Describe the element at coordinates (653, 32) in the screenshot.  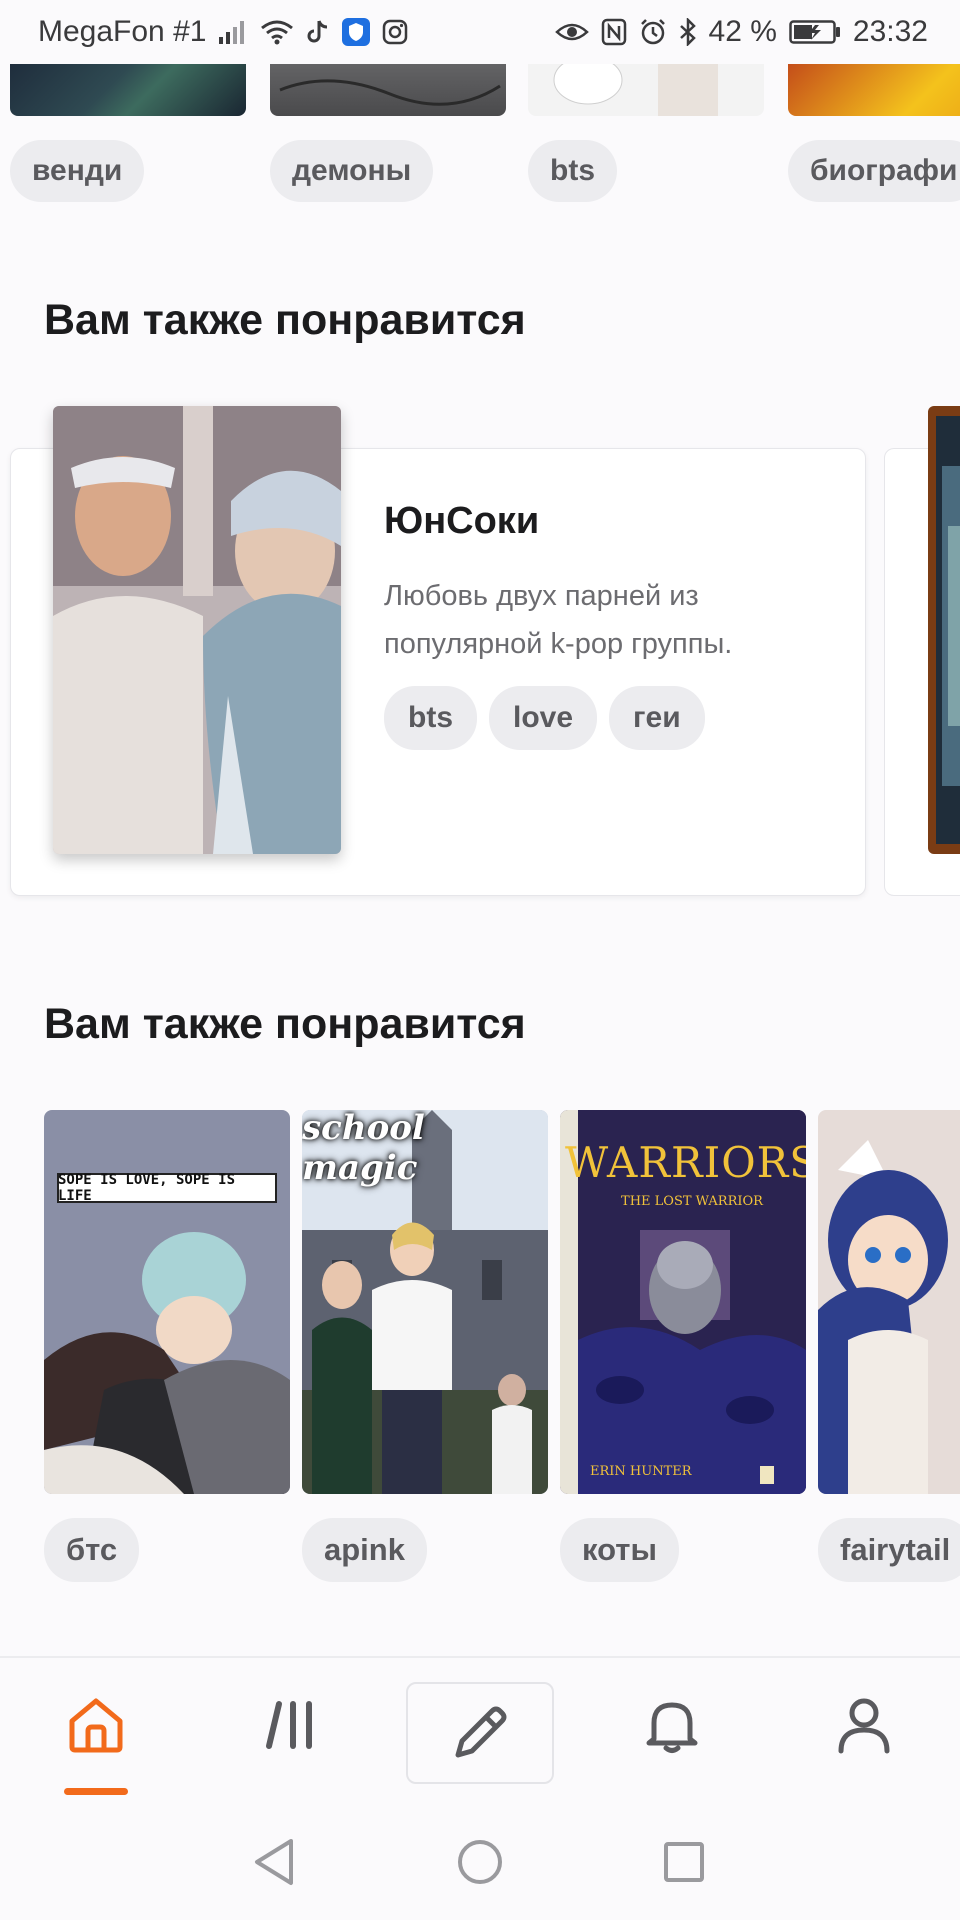
I see `alarm-icon` at that location.